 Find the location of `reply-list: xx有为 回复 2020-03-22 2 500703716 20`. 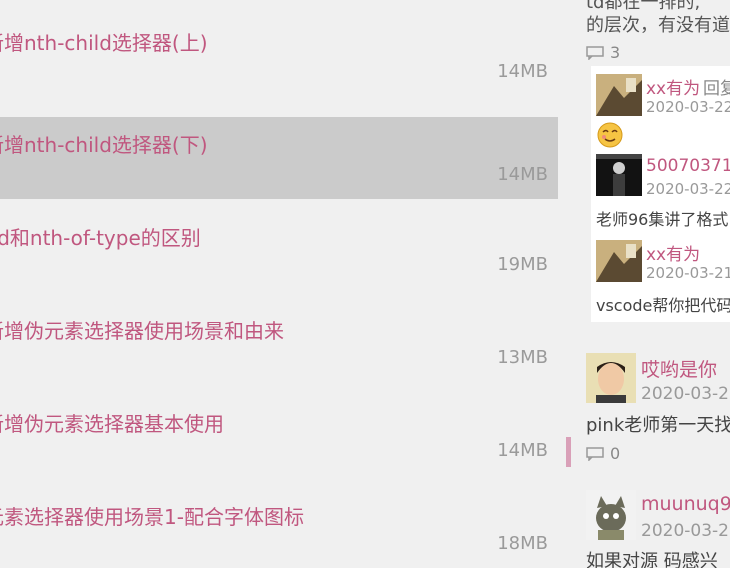

reply-list: xx有为 回复 2020-03-22 2 500703716 20 is located at coordinates (660, 194).